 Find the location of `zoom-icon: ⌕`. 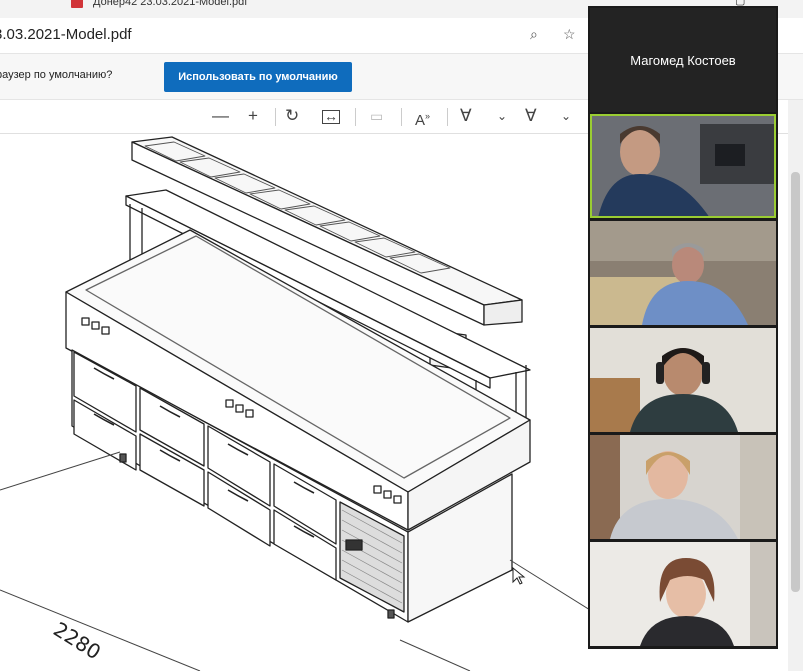

zoom-icon: ⌕ is located at coordinates (534, 34).